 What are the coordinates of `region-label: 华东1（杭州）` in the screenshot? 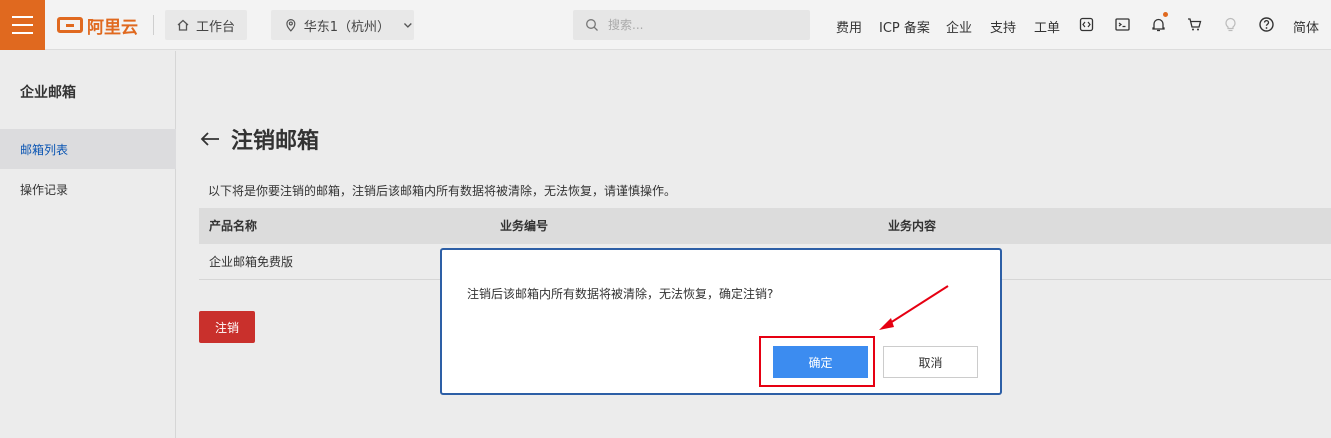 It's located at (346, 27).